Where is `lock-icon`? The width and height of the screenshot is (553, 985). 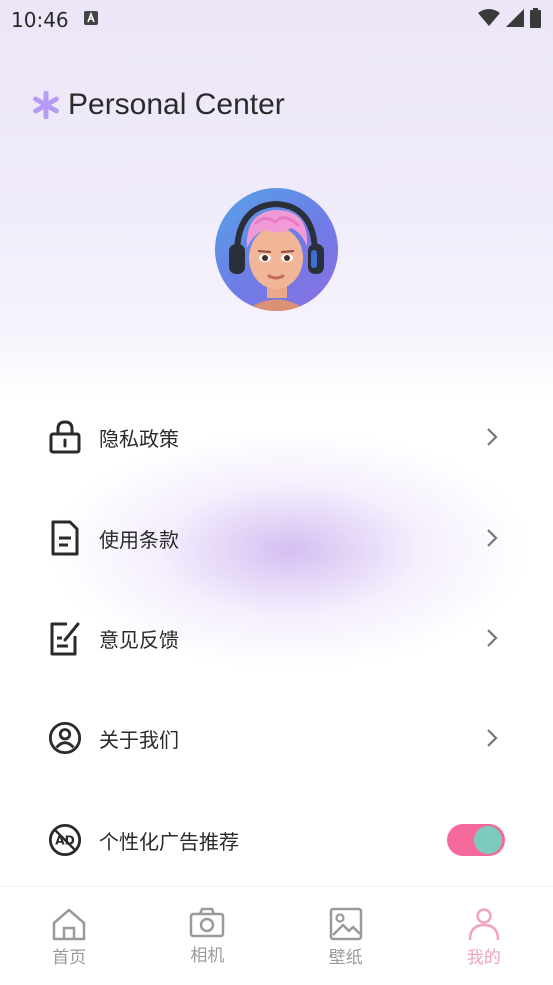
lock-icon is located at coordinates (65, 437).